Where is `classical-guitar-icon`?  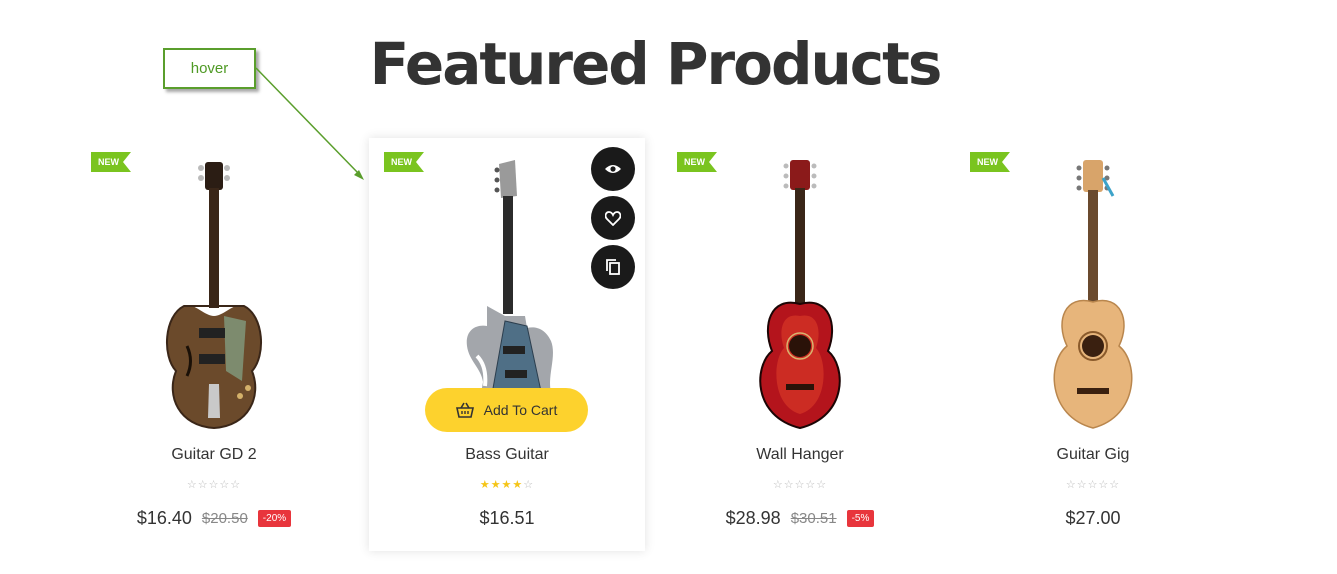 classical-guitar-icon is located at coordinates (1093, 294).